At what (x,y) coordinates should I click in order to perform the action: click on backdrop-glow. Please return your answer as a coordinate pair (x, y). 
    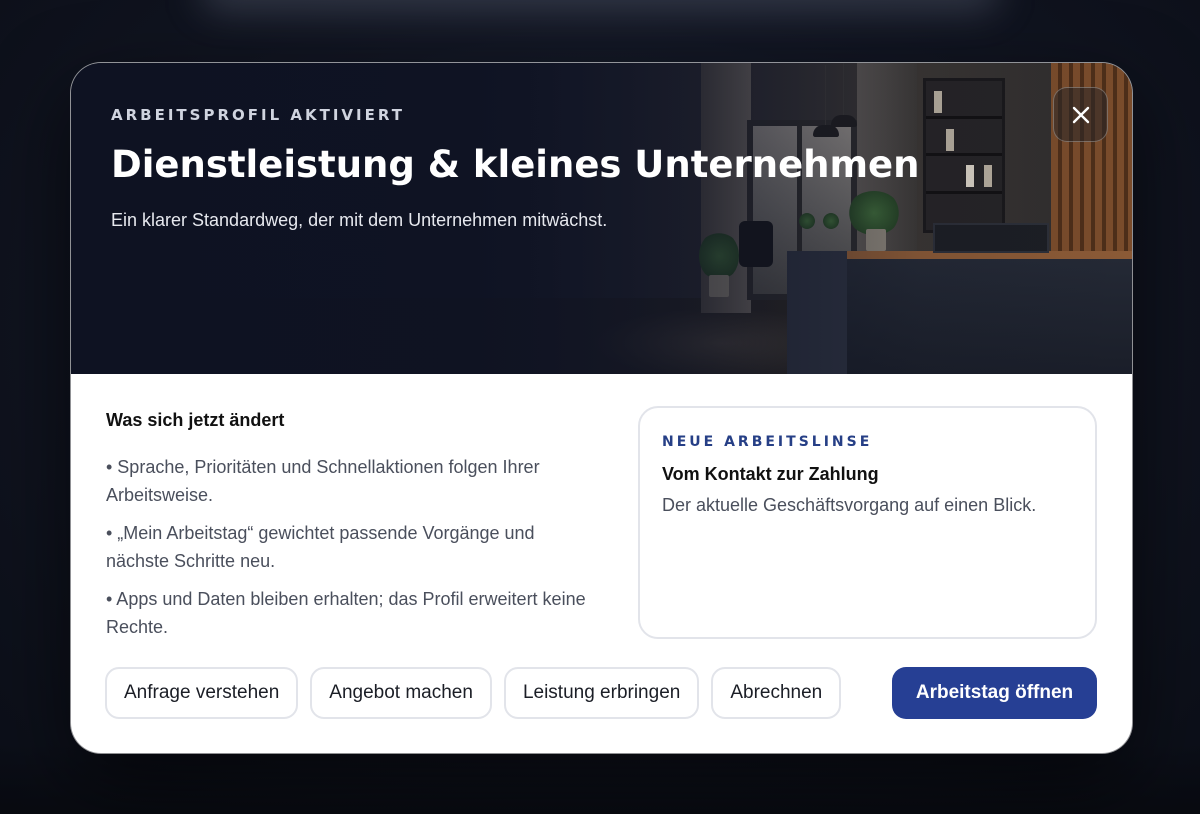
    Looking at the image, I should click on (600, 5).